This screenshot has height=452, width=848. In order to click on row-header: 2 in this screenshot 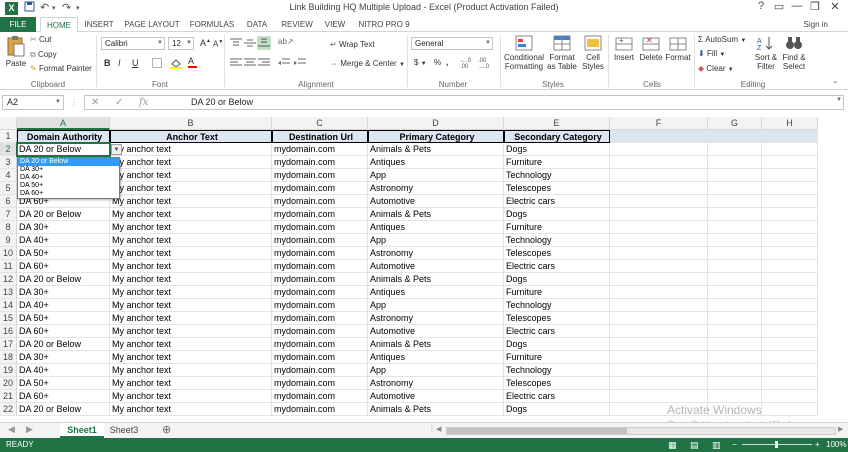, I will do `click(8, 149)`.